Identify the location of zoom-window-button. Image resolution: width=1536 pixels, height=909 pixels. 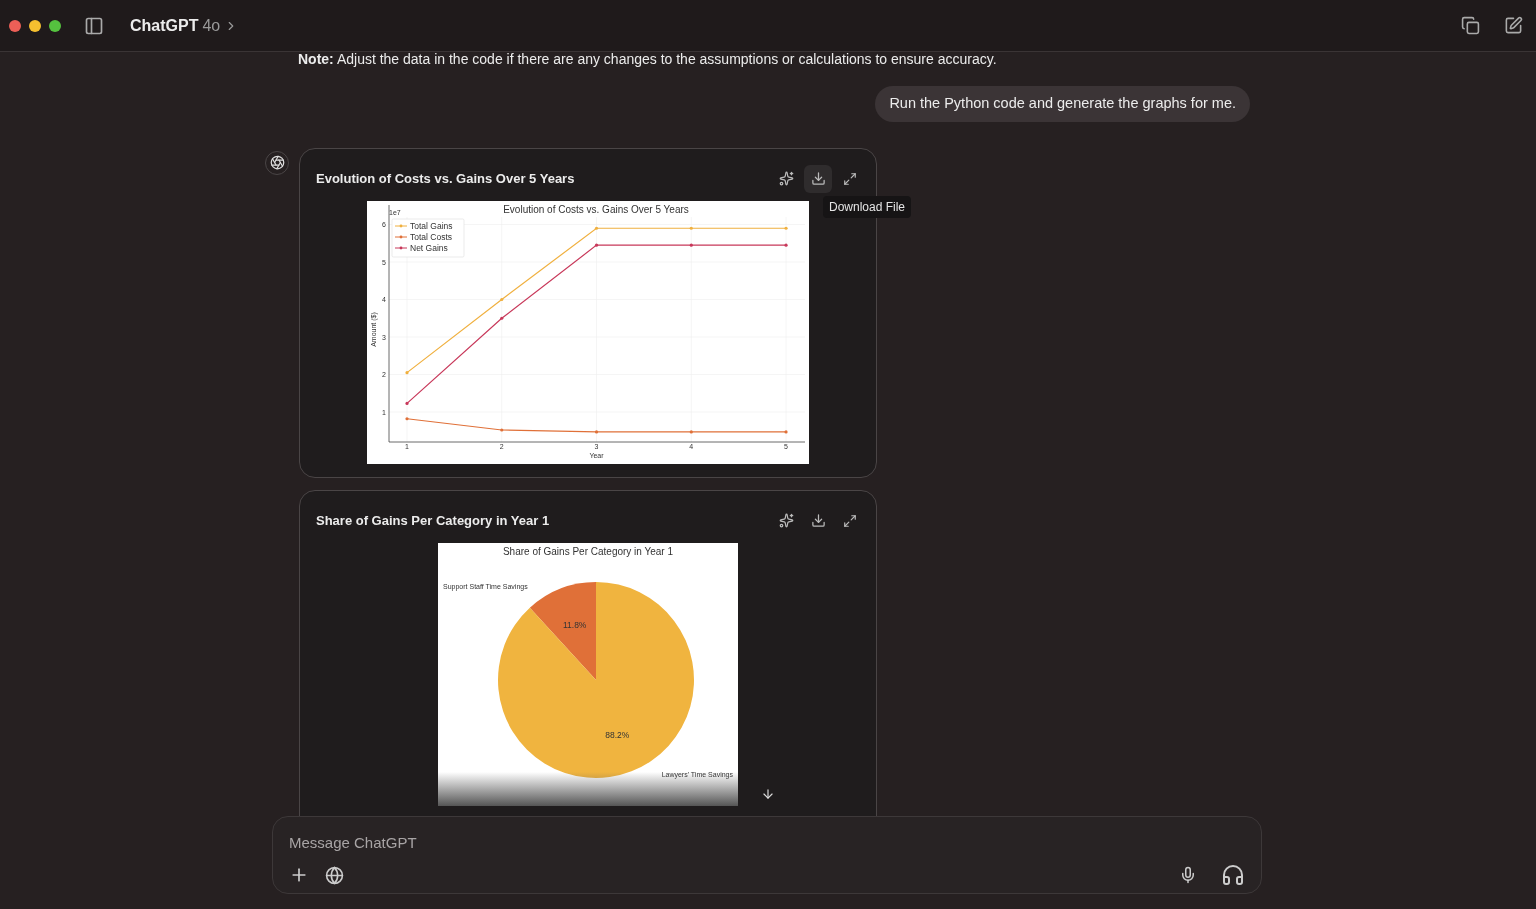
(55, 25).